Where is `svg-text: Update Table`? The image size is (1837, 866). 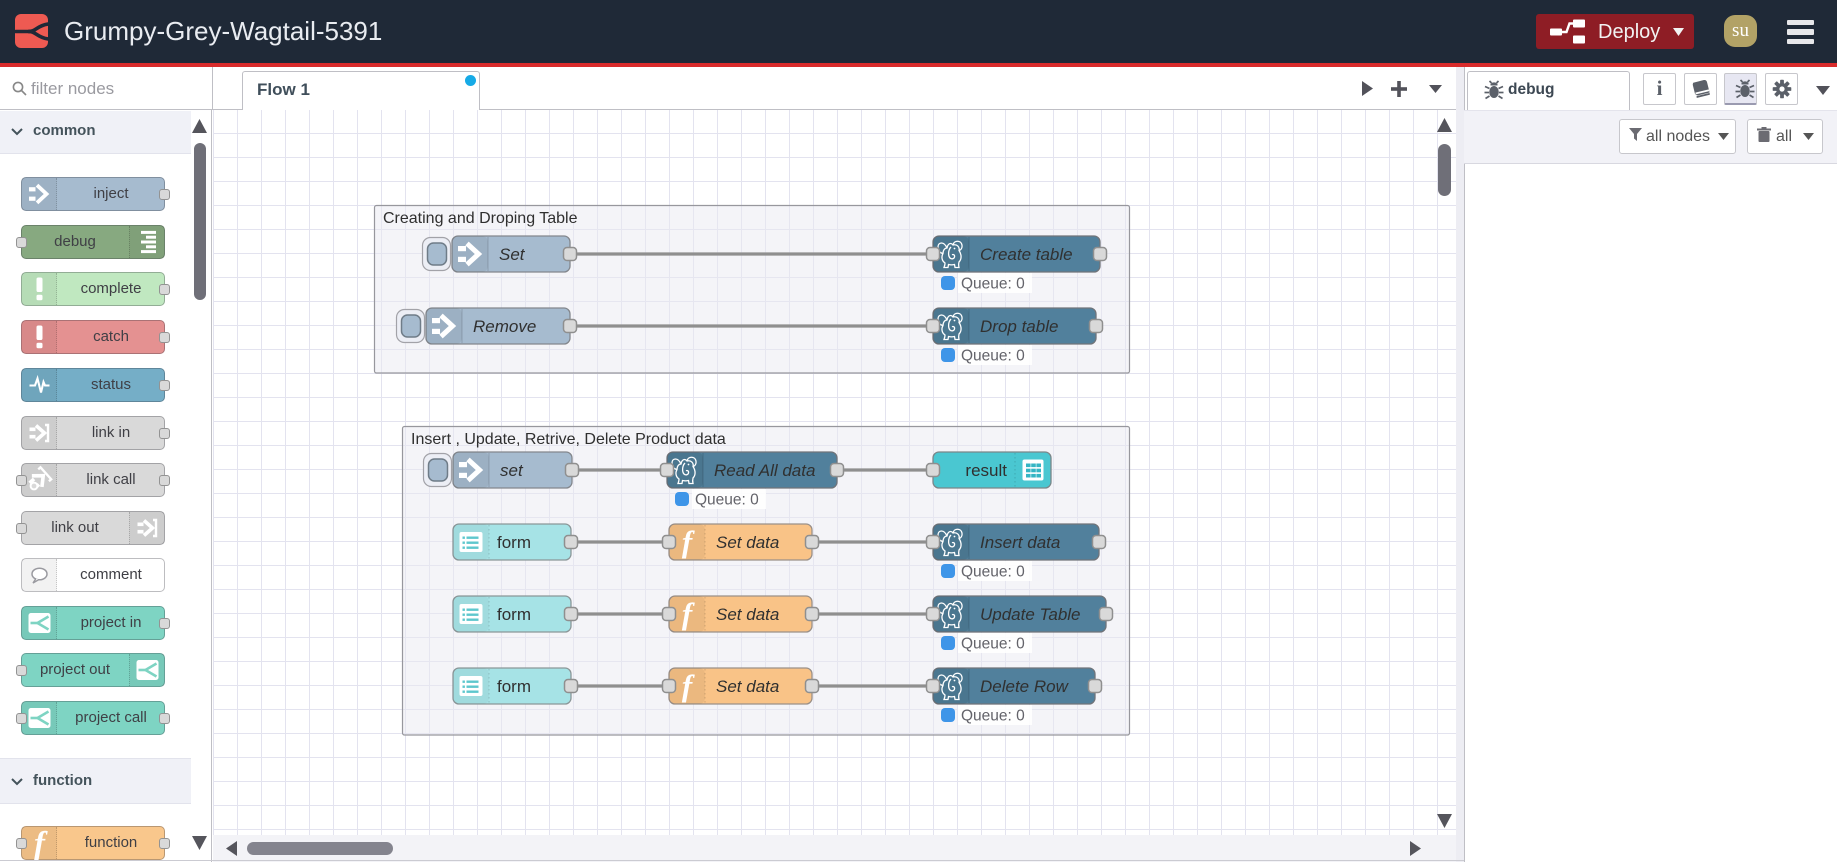 svg-text: Update Table is located at coordinates (1030, 614).